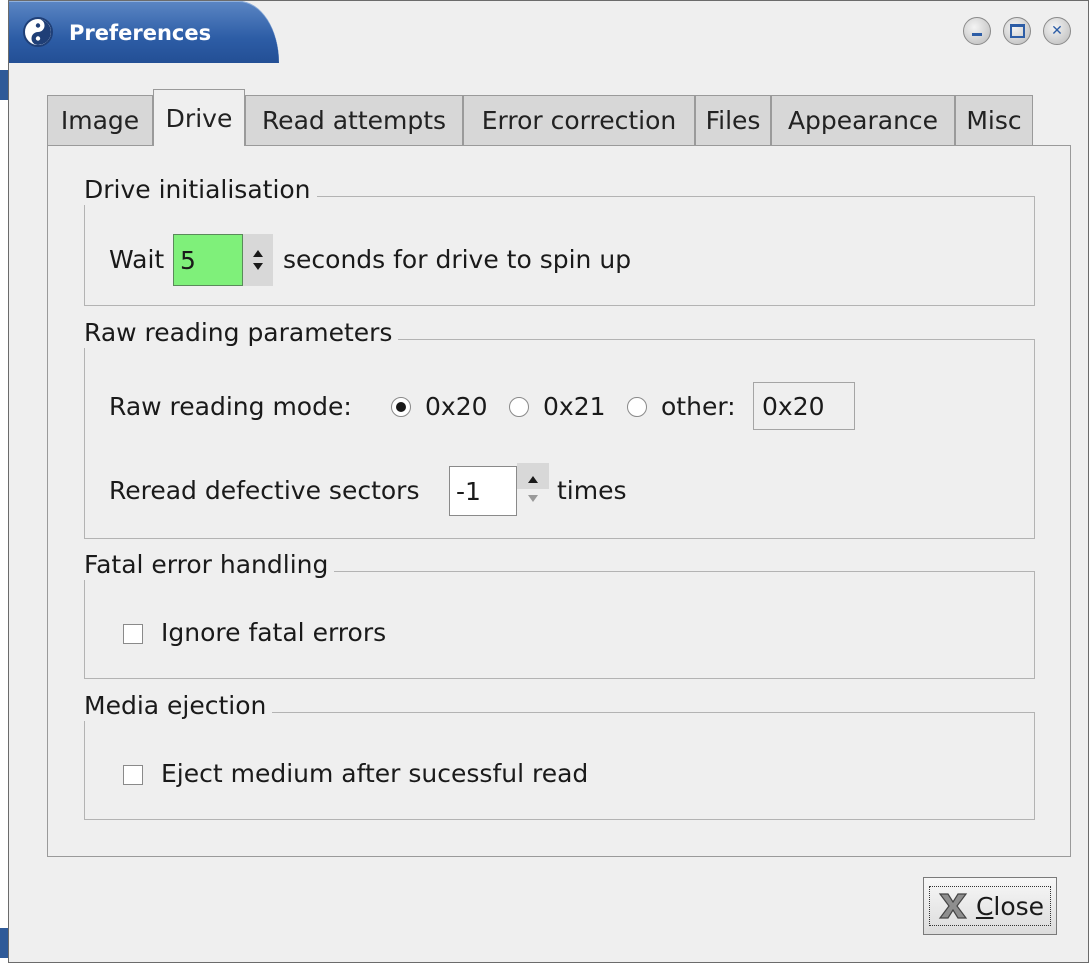  Describe the element at coordinates (230, 406) in the screenshot. I see `raw-reading-mode-label: Raw reading mode:` at that location.